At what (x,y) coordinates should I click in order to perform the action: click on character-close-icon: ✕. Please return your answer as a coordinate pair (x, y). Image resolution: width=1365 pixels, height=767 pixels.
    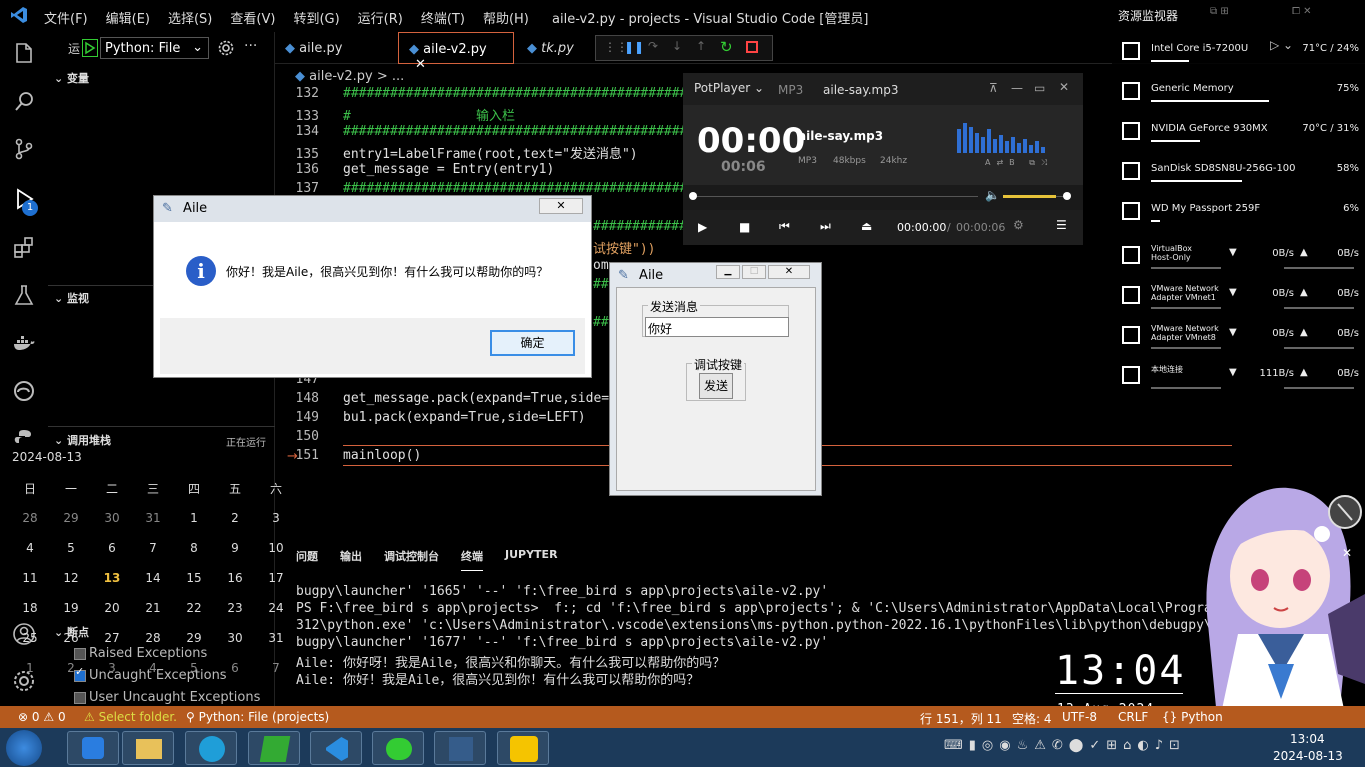
    Looking at the image, I should click on (1347, 553).